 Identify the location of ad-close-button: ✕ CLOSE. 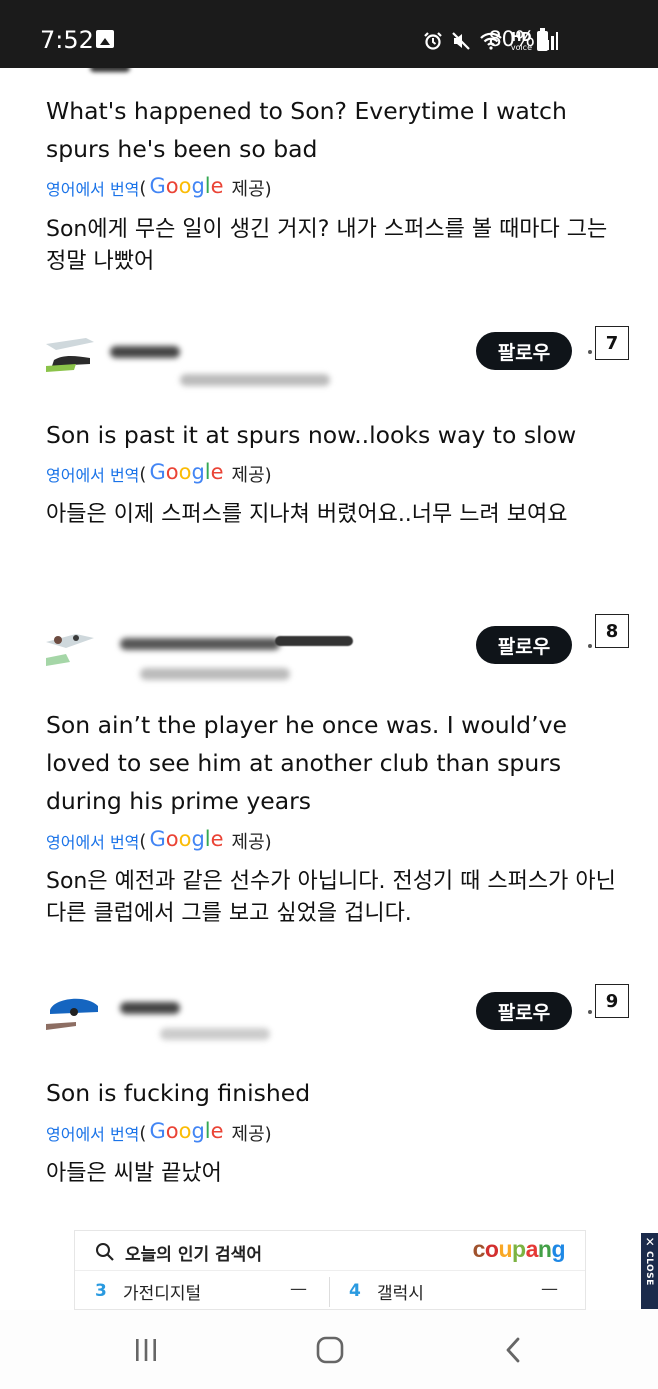
(649, 1271).